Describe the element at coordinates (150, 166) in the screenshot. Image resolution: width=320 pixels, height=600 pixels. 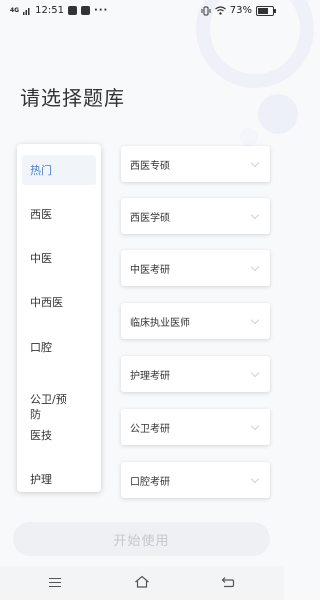
I see `exam-label: 西医专硕` at that location.